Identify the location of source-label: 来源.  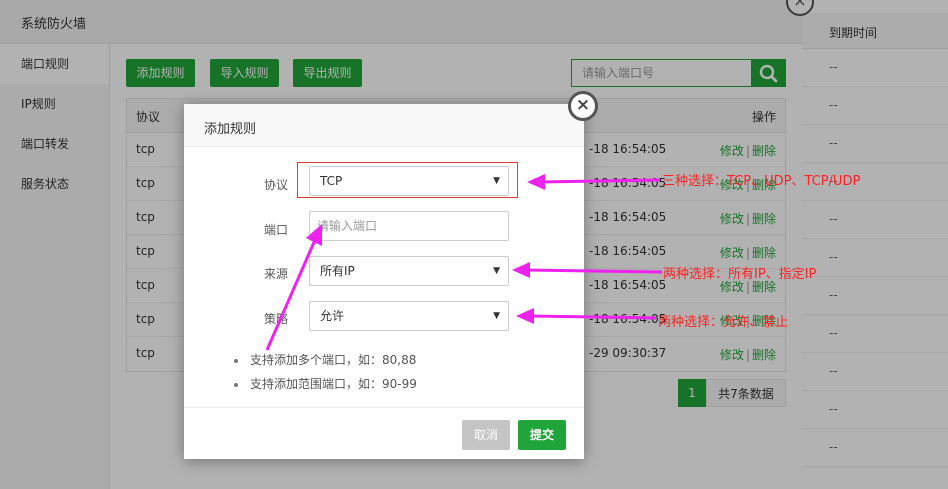
(275, 274).